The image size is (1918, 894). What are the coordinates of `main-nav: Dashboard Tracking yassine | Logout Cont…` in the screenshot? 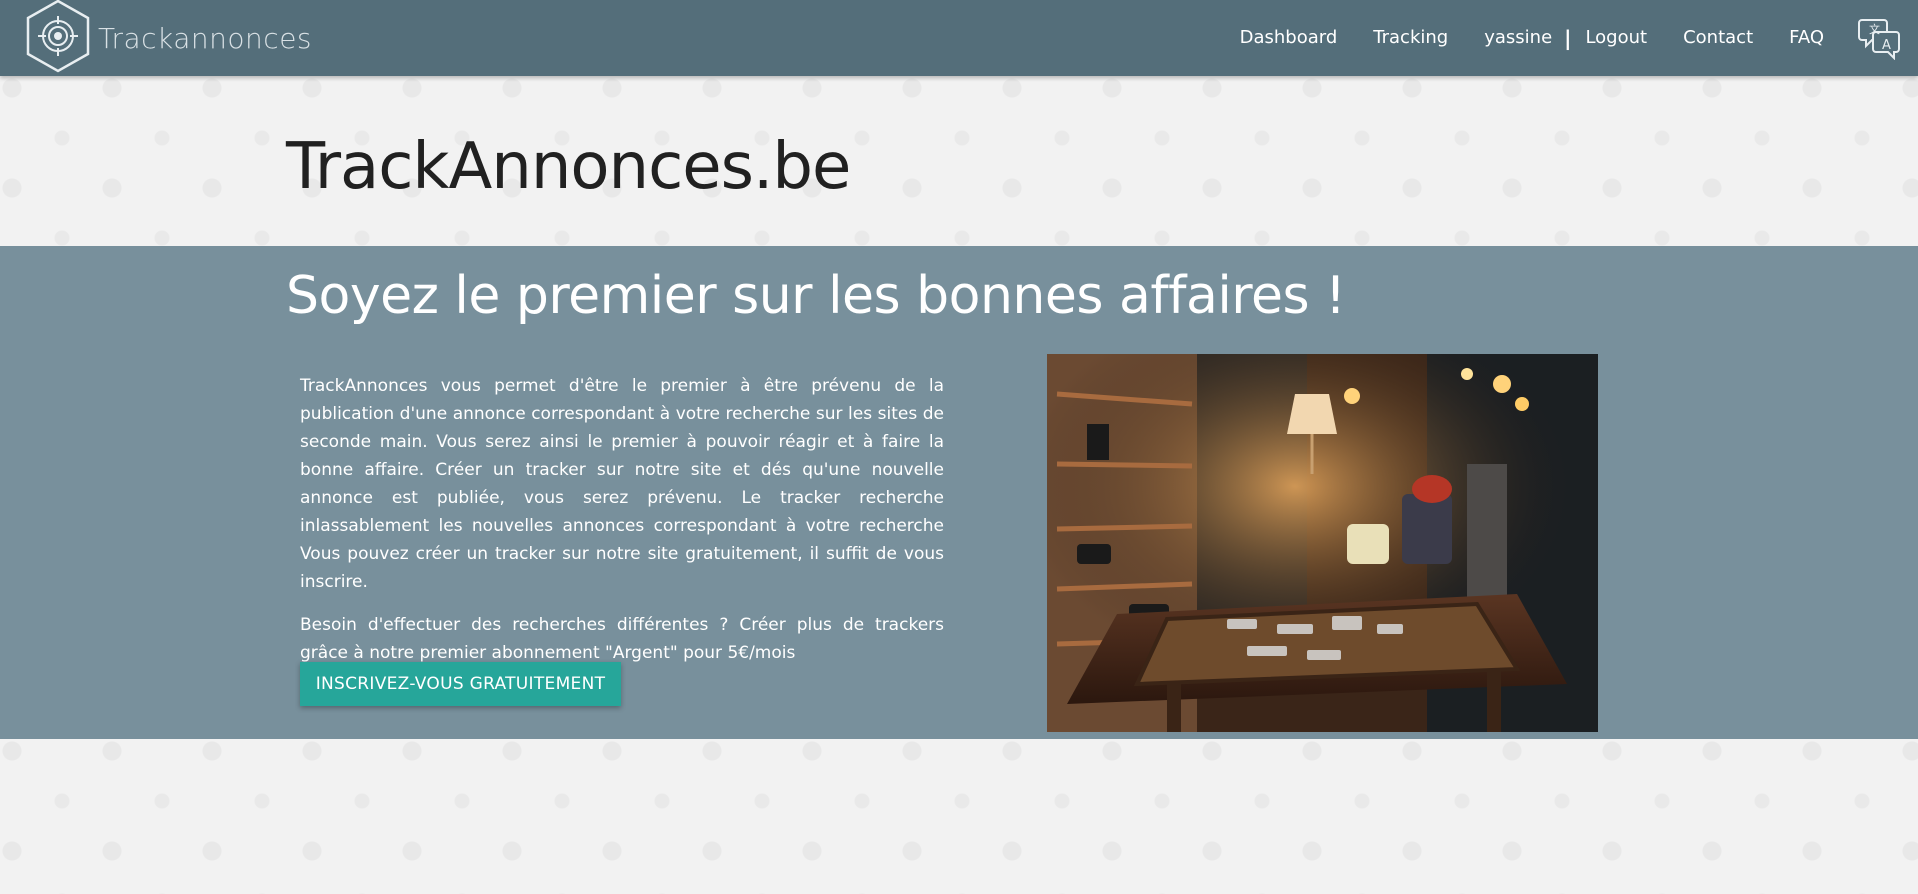 It's located at (1570, 38).